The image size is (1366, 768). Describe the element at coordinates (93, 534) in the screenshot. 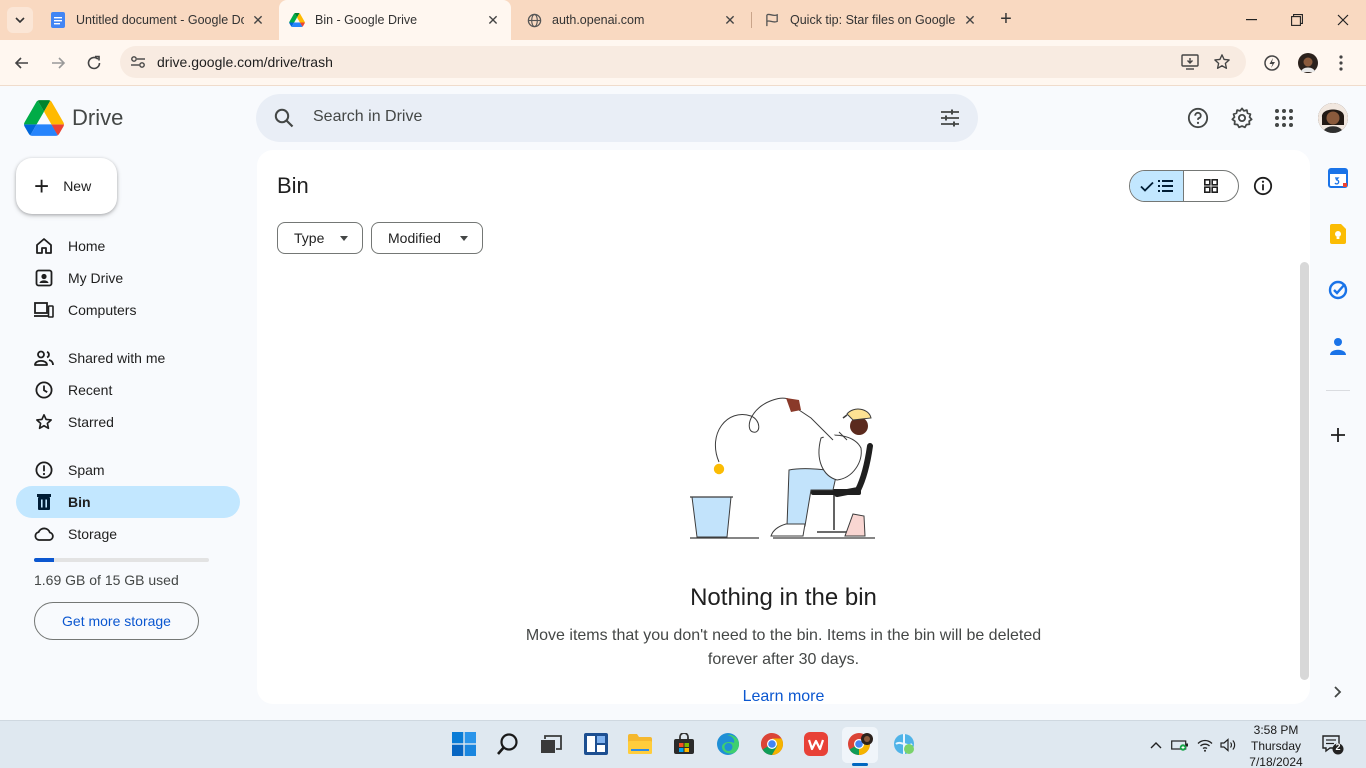

I see `sidebar-item-label: Storage` at that location.